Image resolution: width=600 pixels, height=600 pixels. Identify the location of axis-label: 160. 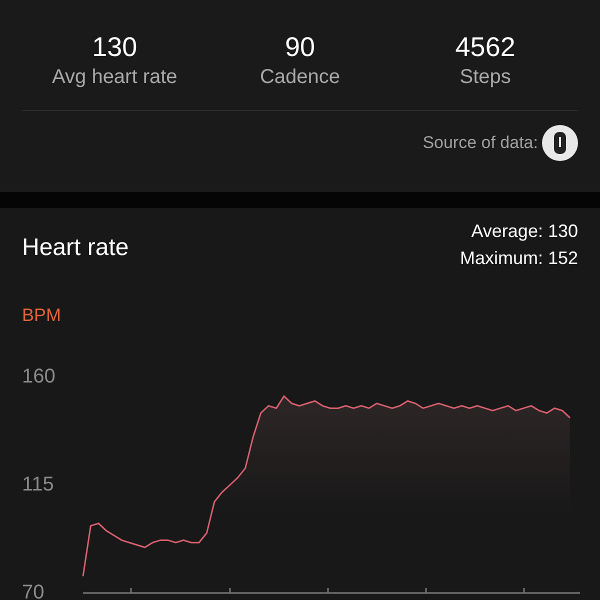
(39, 376).